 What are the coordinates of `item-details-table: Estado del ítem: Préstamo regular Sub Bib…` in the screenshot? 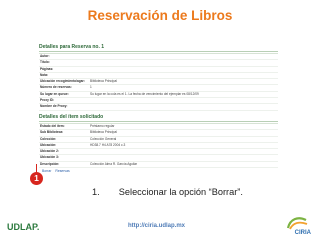 It's located at (158, 146).